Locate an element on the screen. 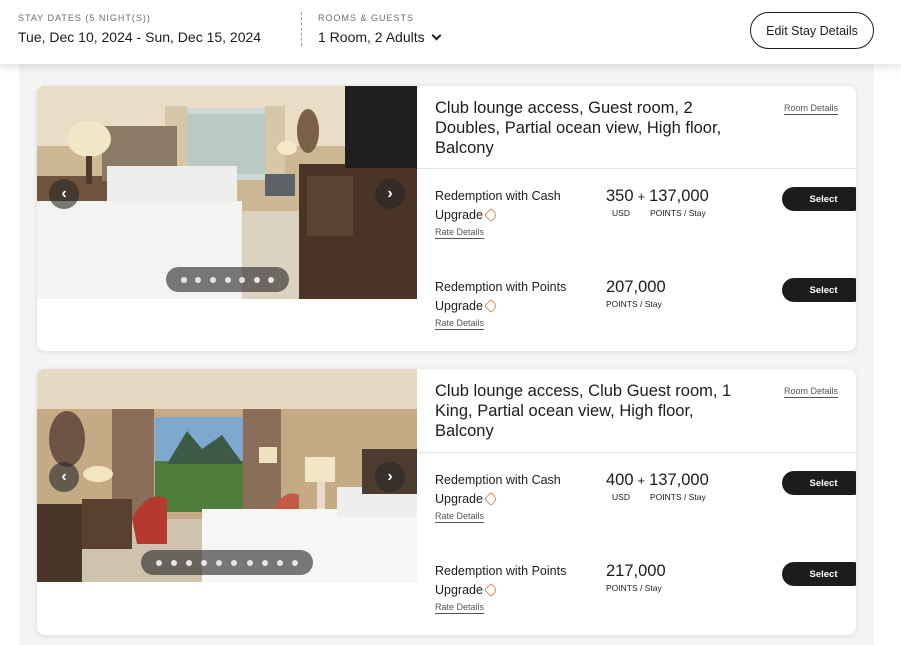 This screenshot has width=901, height=645. rooms-guests-value: 1 Room, 2 Adults is located at coordinates (371, 37).